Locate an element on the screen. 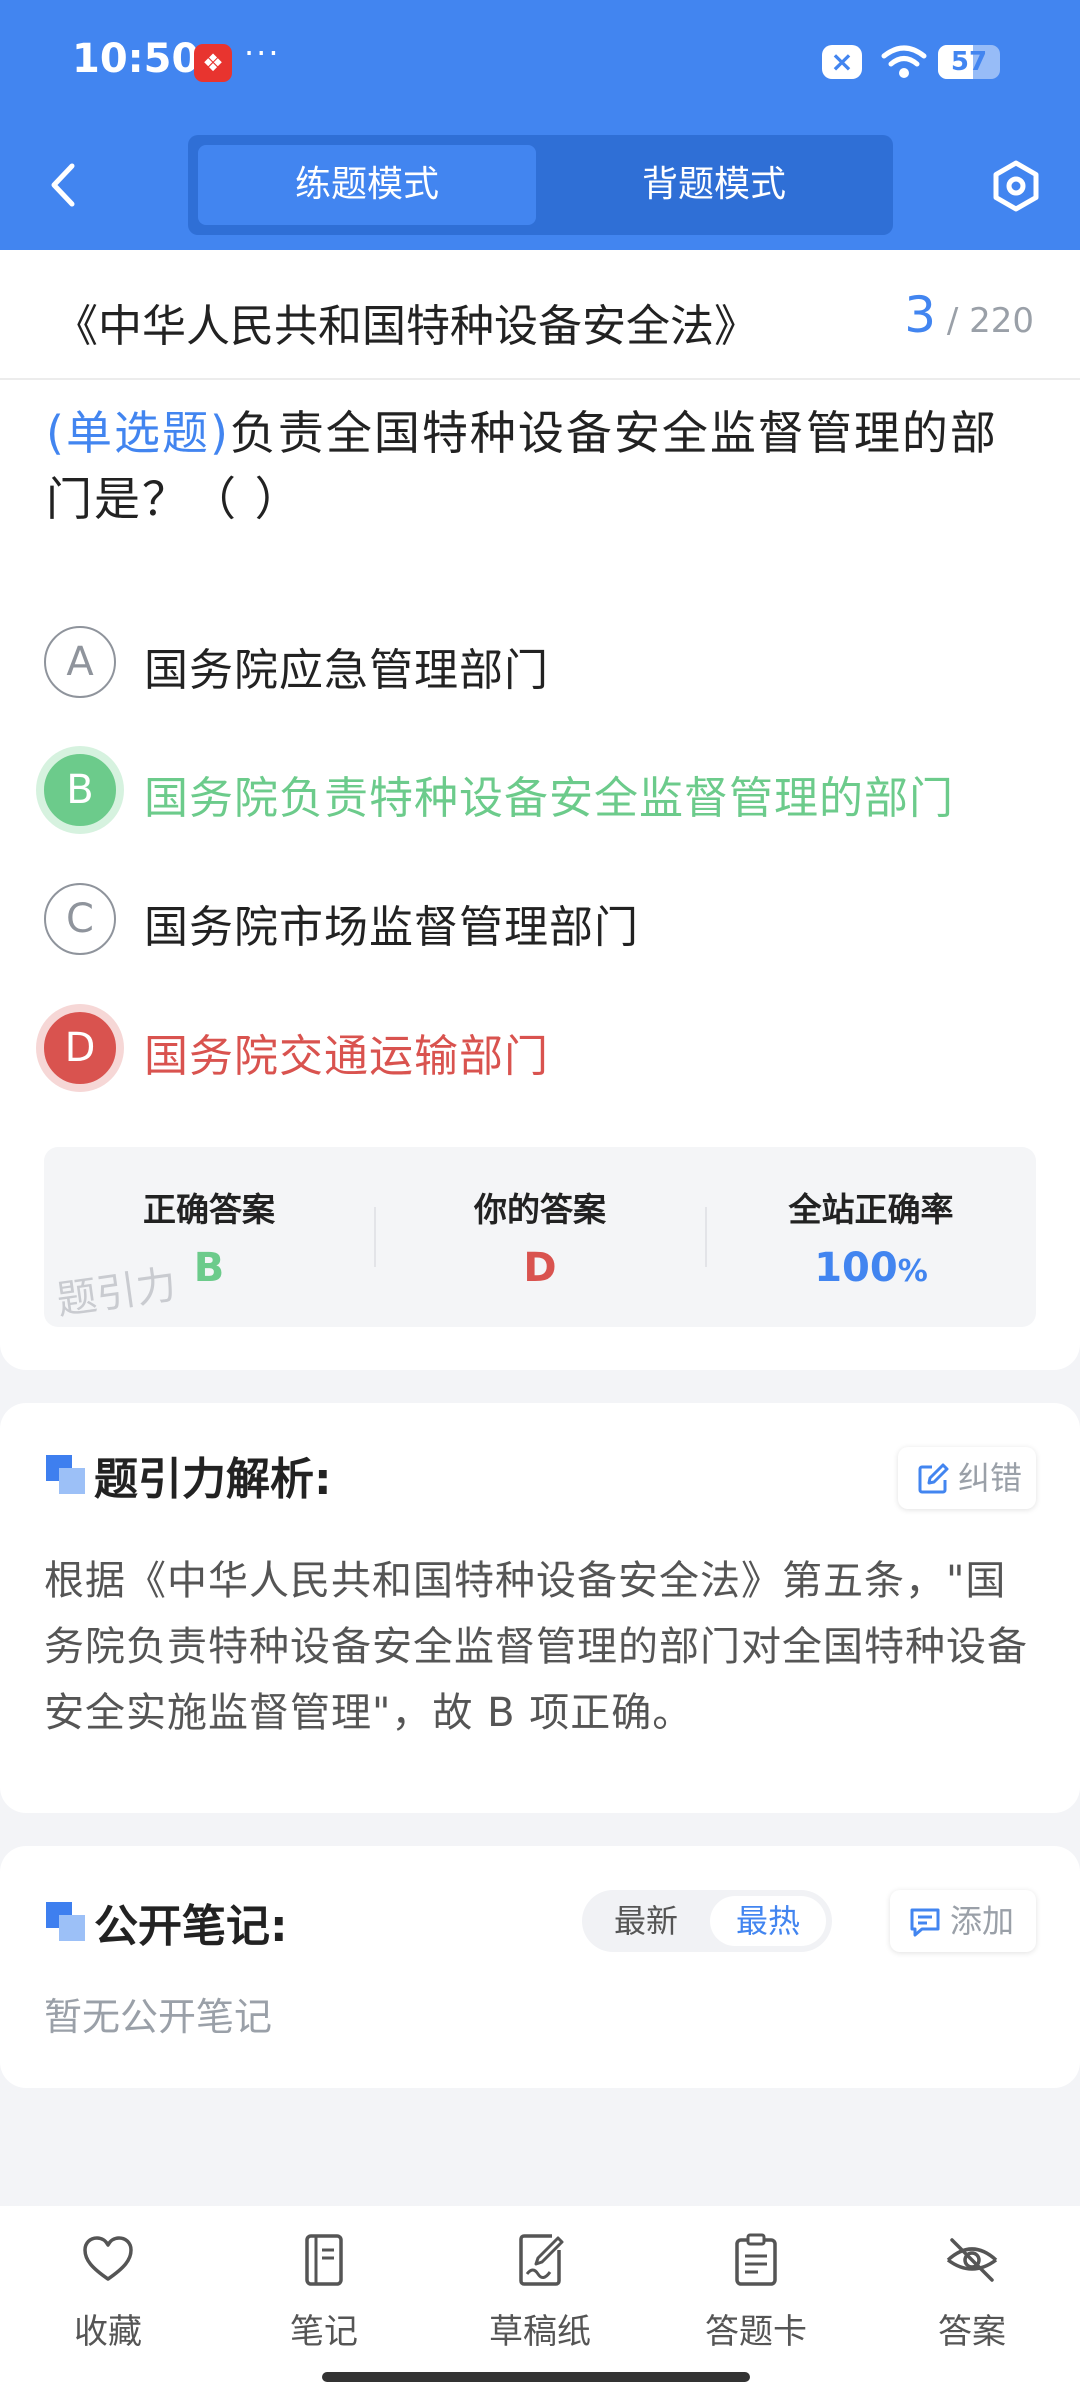  accuracy-value: 100% is located at coordinates (871, 1268).